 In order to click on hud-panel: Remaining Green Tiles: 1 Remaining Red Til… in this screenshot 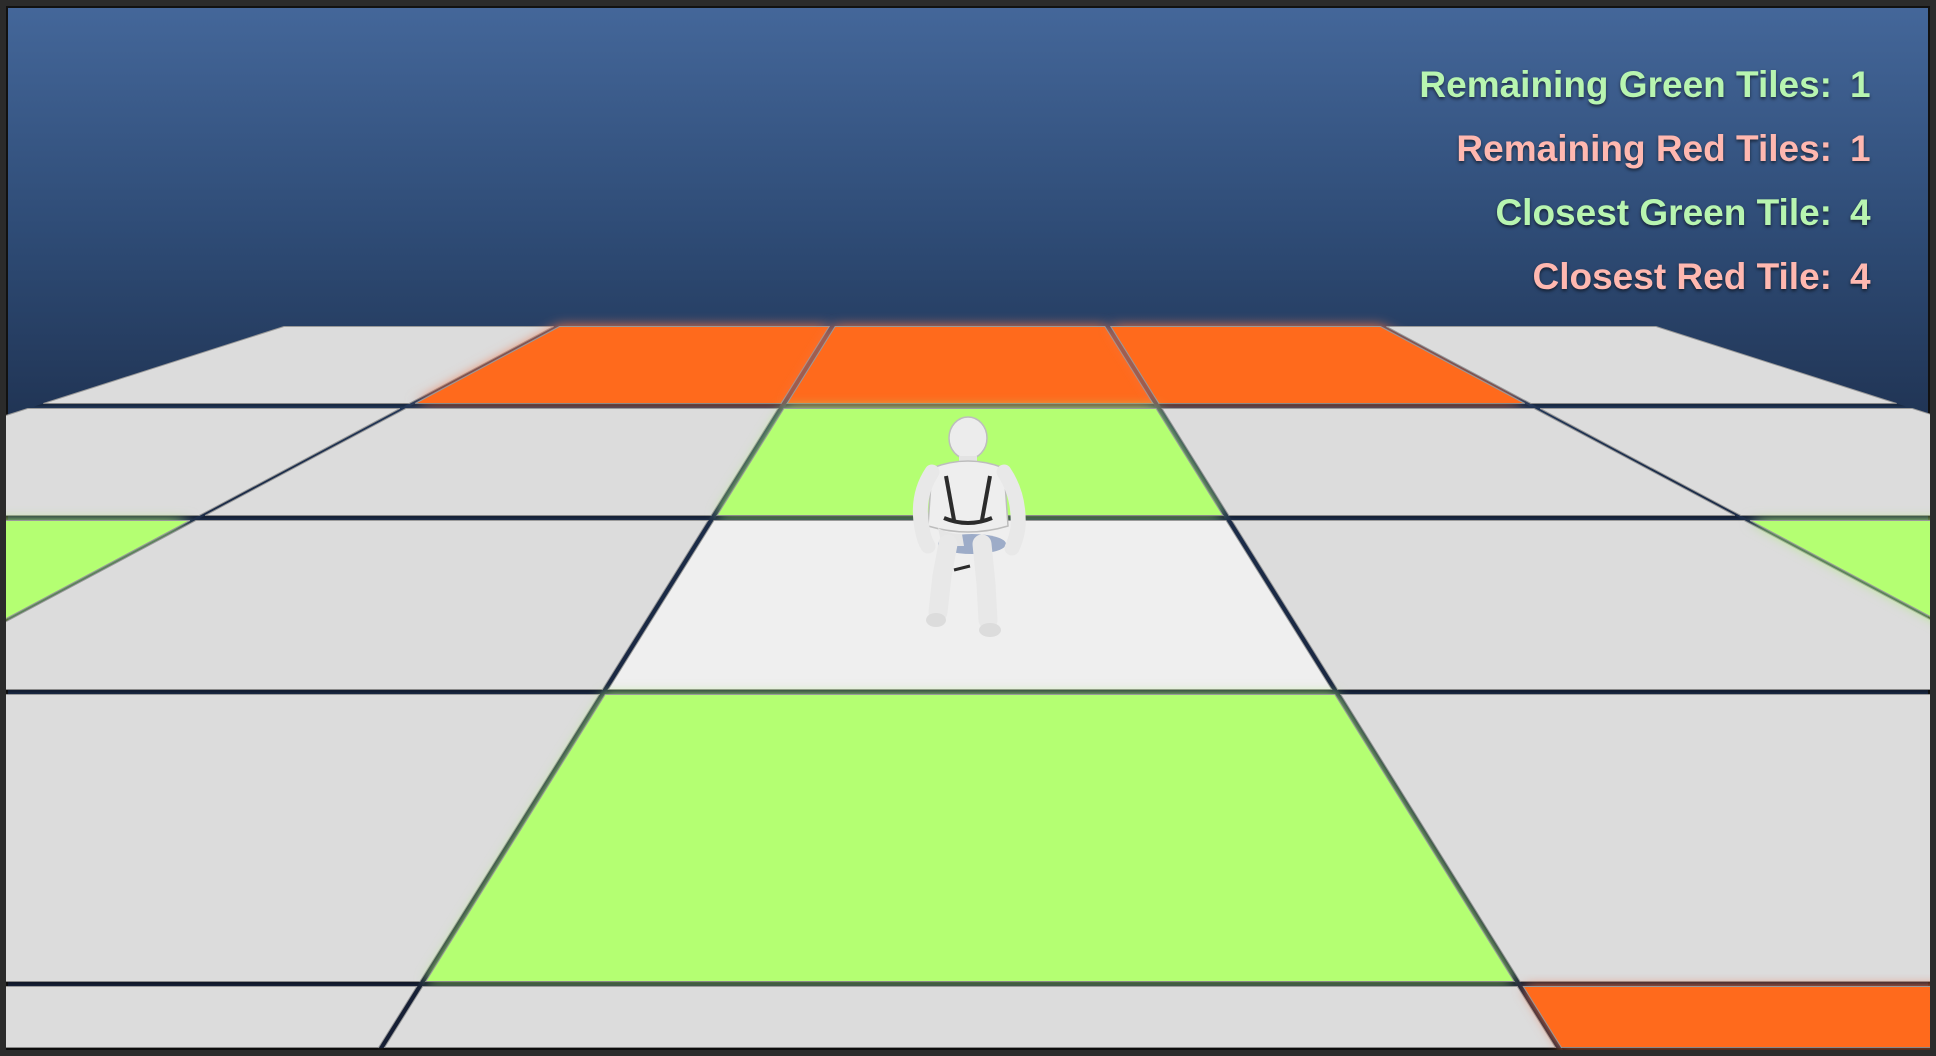, I will do `click(1645, 192)`.